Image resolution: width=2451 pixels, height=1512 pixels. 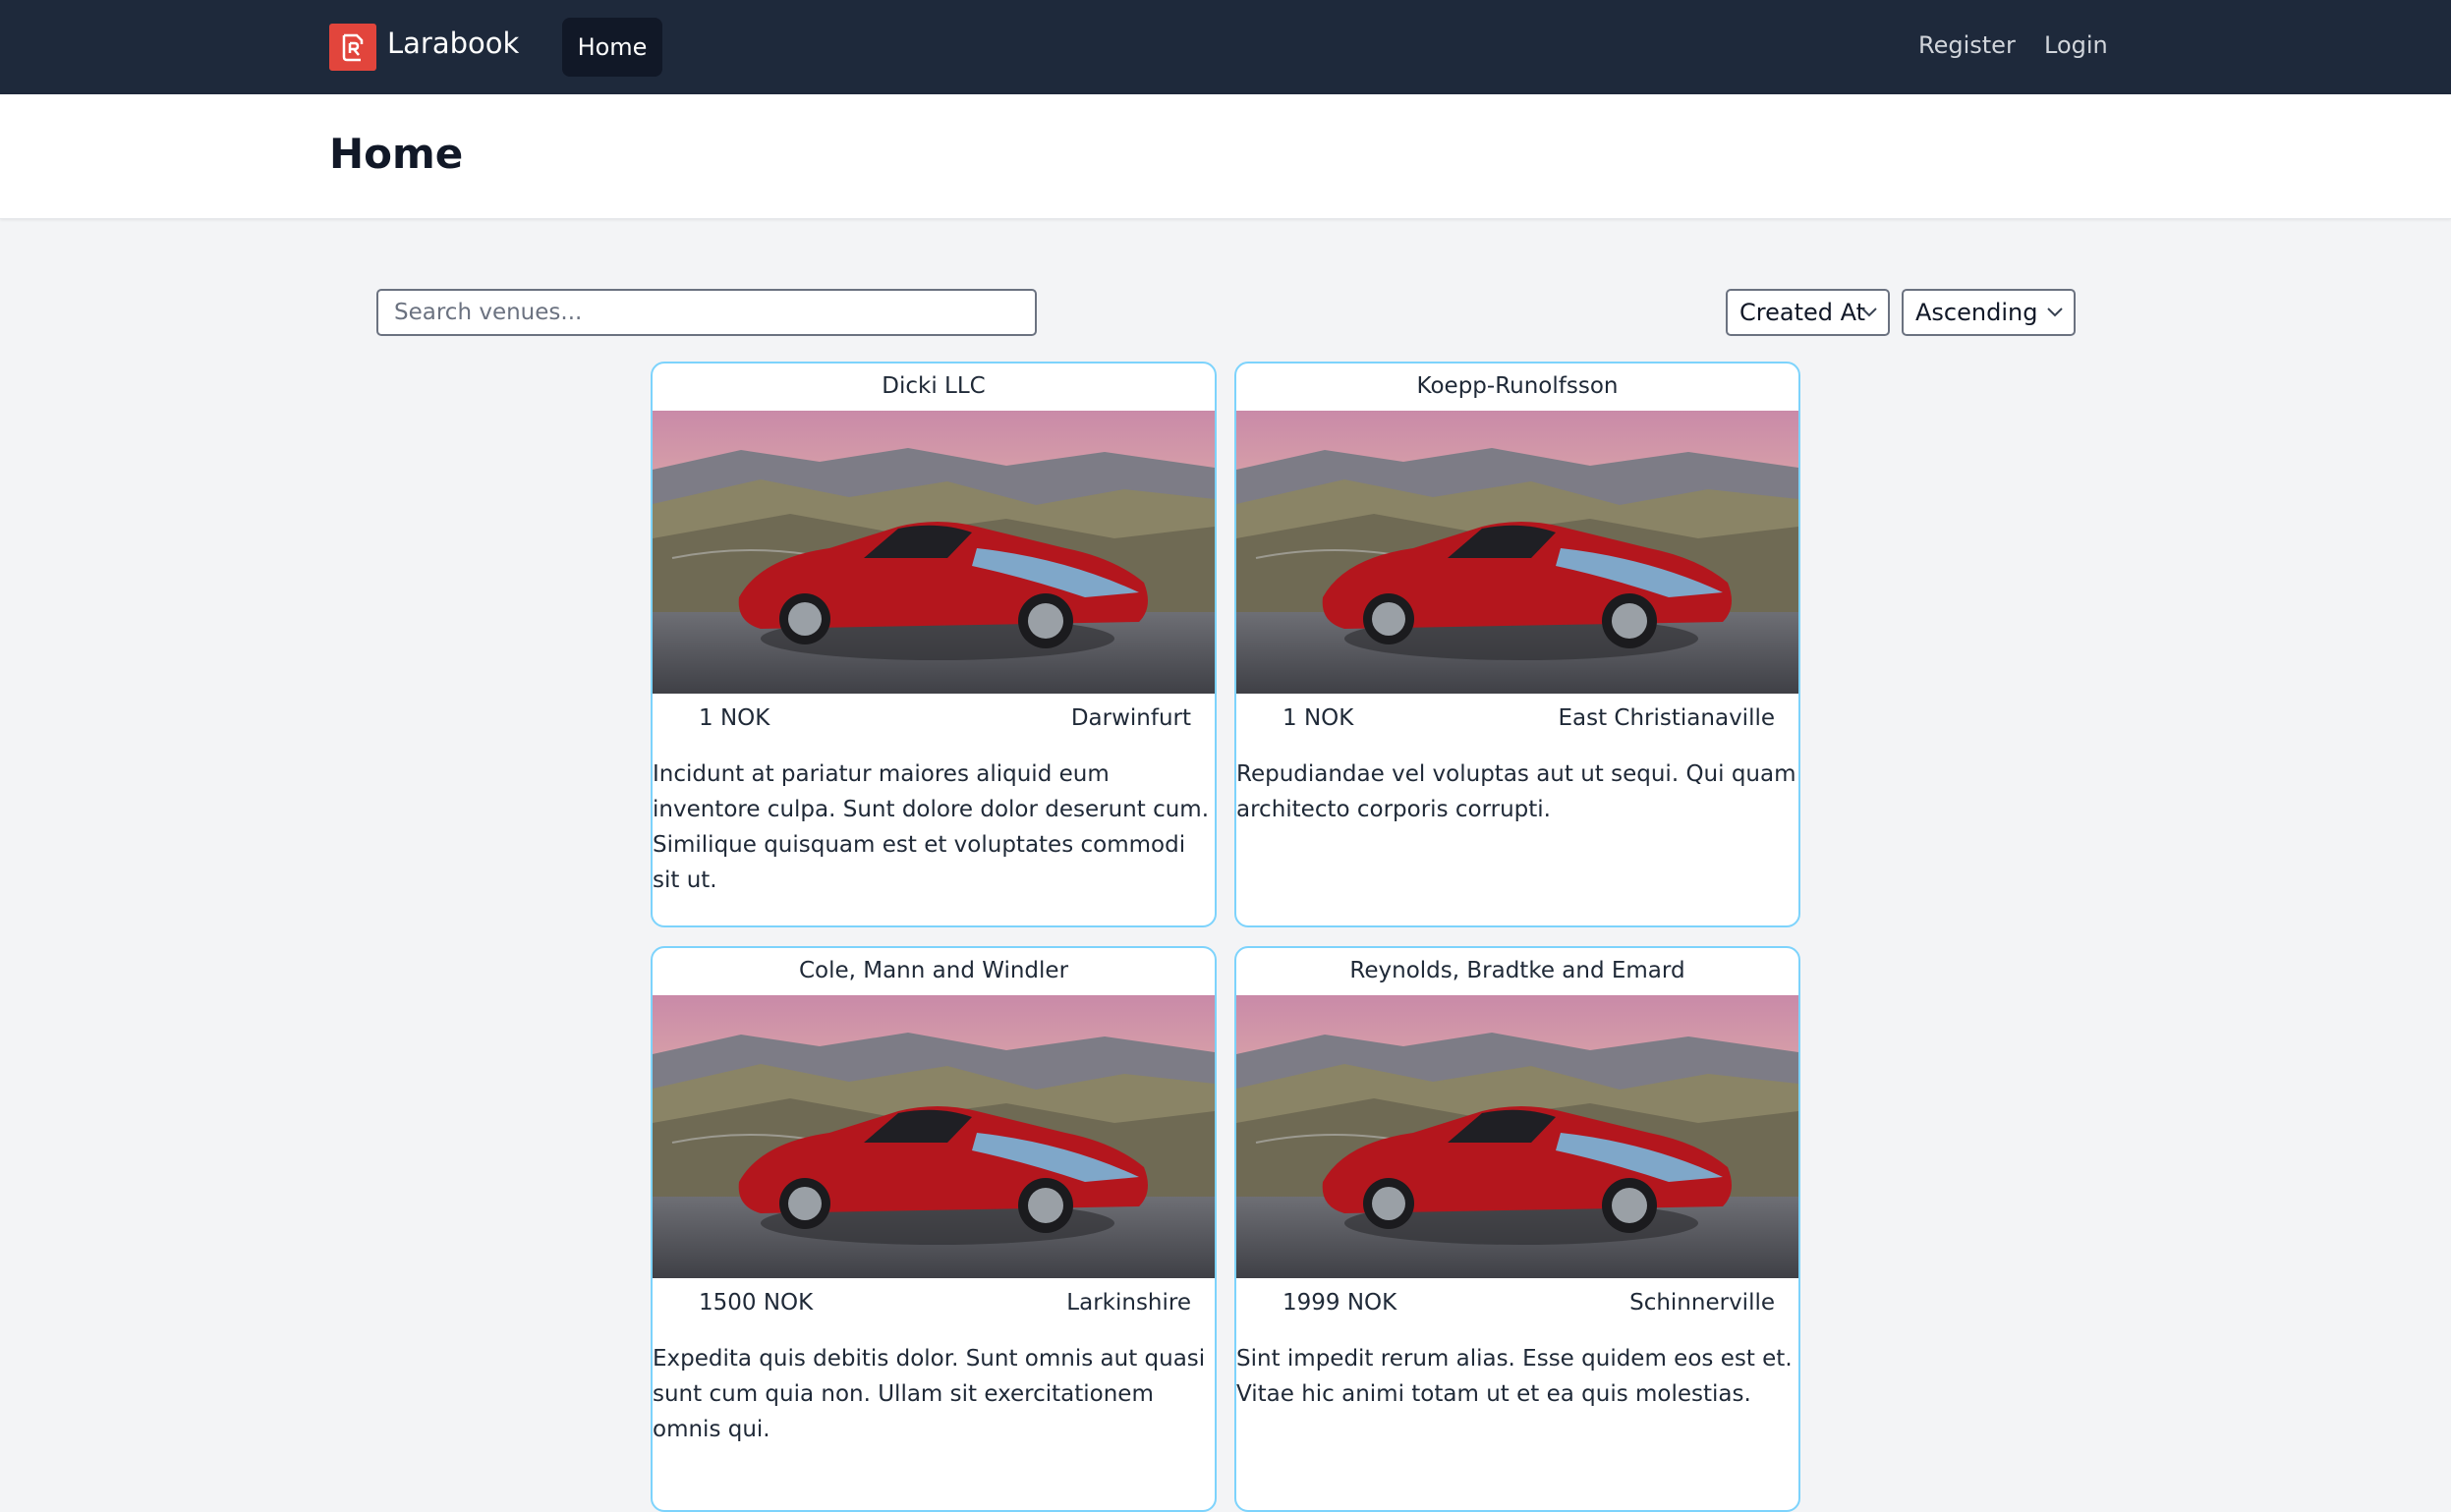 What do you see at coordinates (1128, 1303) in the screenshot?
I see `venue-city: Larkinshire` at bounding box center [1128, 1303].